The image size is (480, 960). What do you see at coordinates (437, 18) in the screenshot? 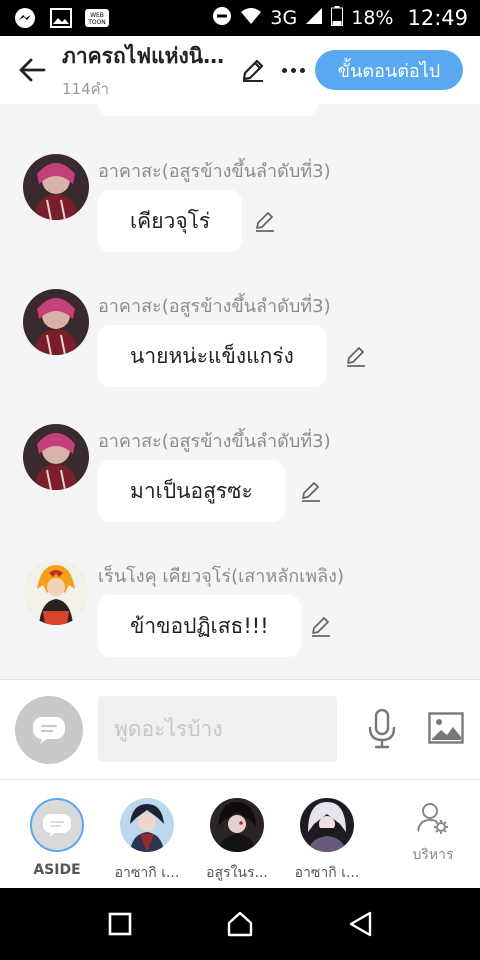
I see `clock: 12:49` at bounding box center [437, 18].